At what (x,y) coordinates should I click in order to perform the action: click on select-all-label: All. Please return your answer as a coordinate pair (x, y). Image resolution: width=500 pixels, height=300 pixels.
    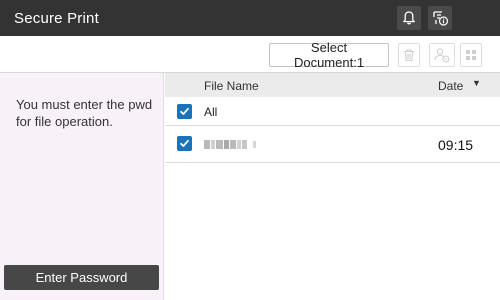
    Looking at the image, I should click on (211, 112).